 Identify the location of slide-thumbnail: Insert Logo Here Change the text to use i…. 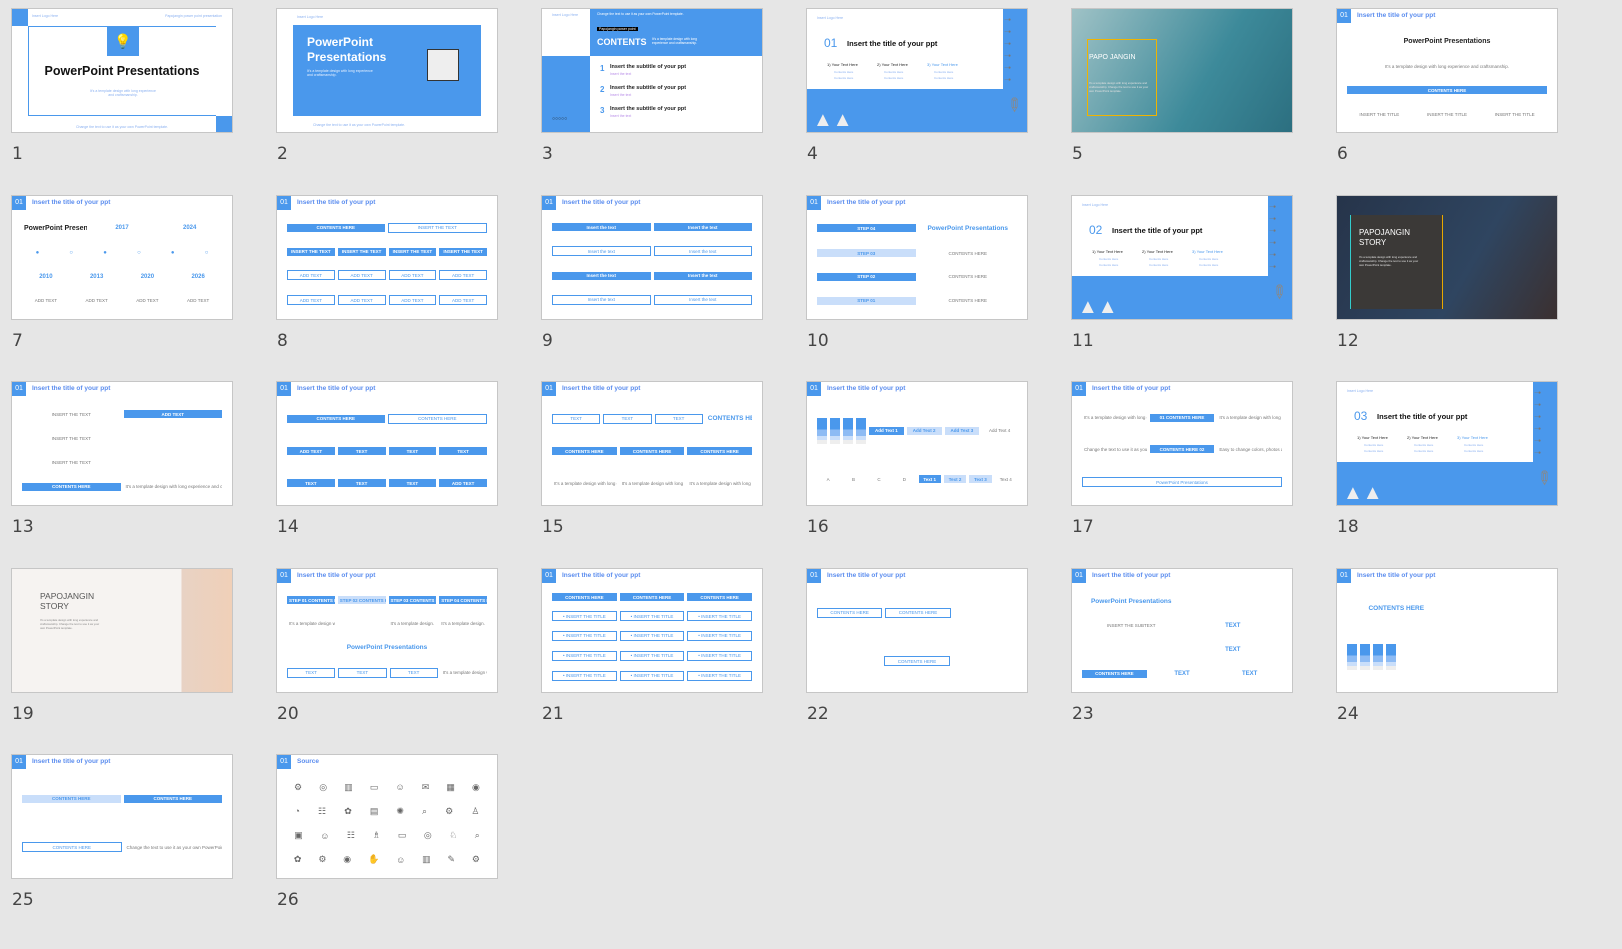
(652, 70).